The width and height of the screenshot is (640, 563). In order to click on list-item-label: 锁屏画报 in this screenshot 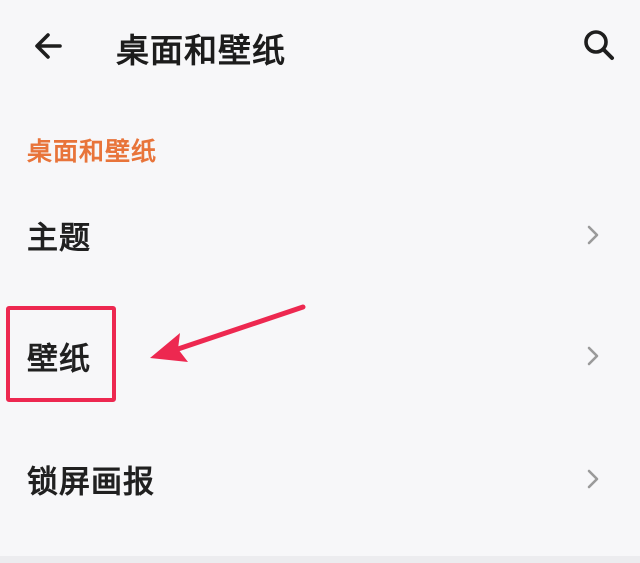, I will do `click(91, 482)`.